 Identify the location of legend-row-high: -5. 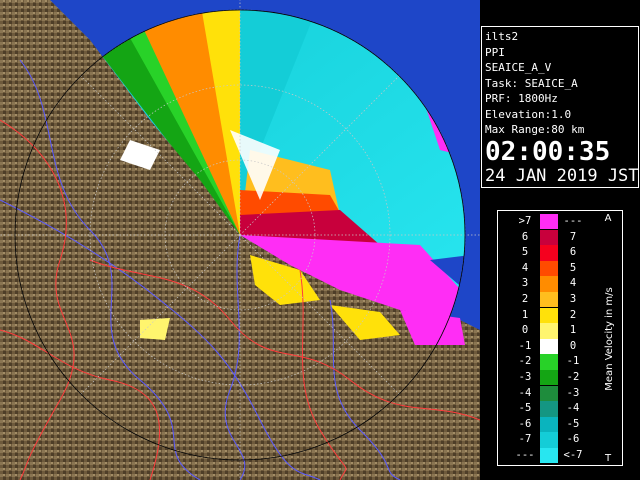
(573, 423).